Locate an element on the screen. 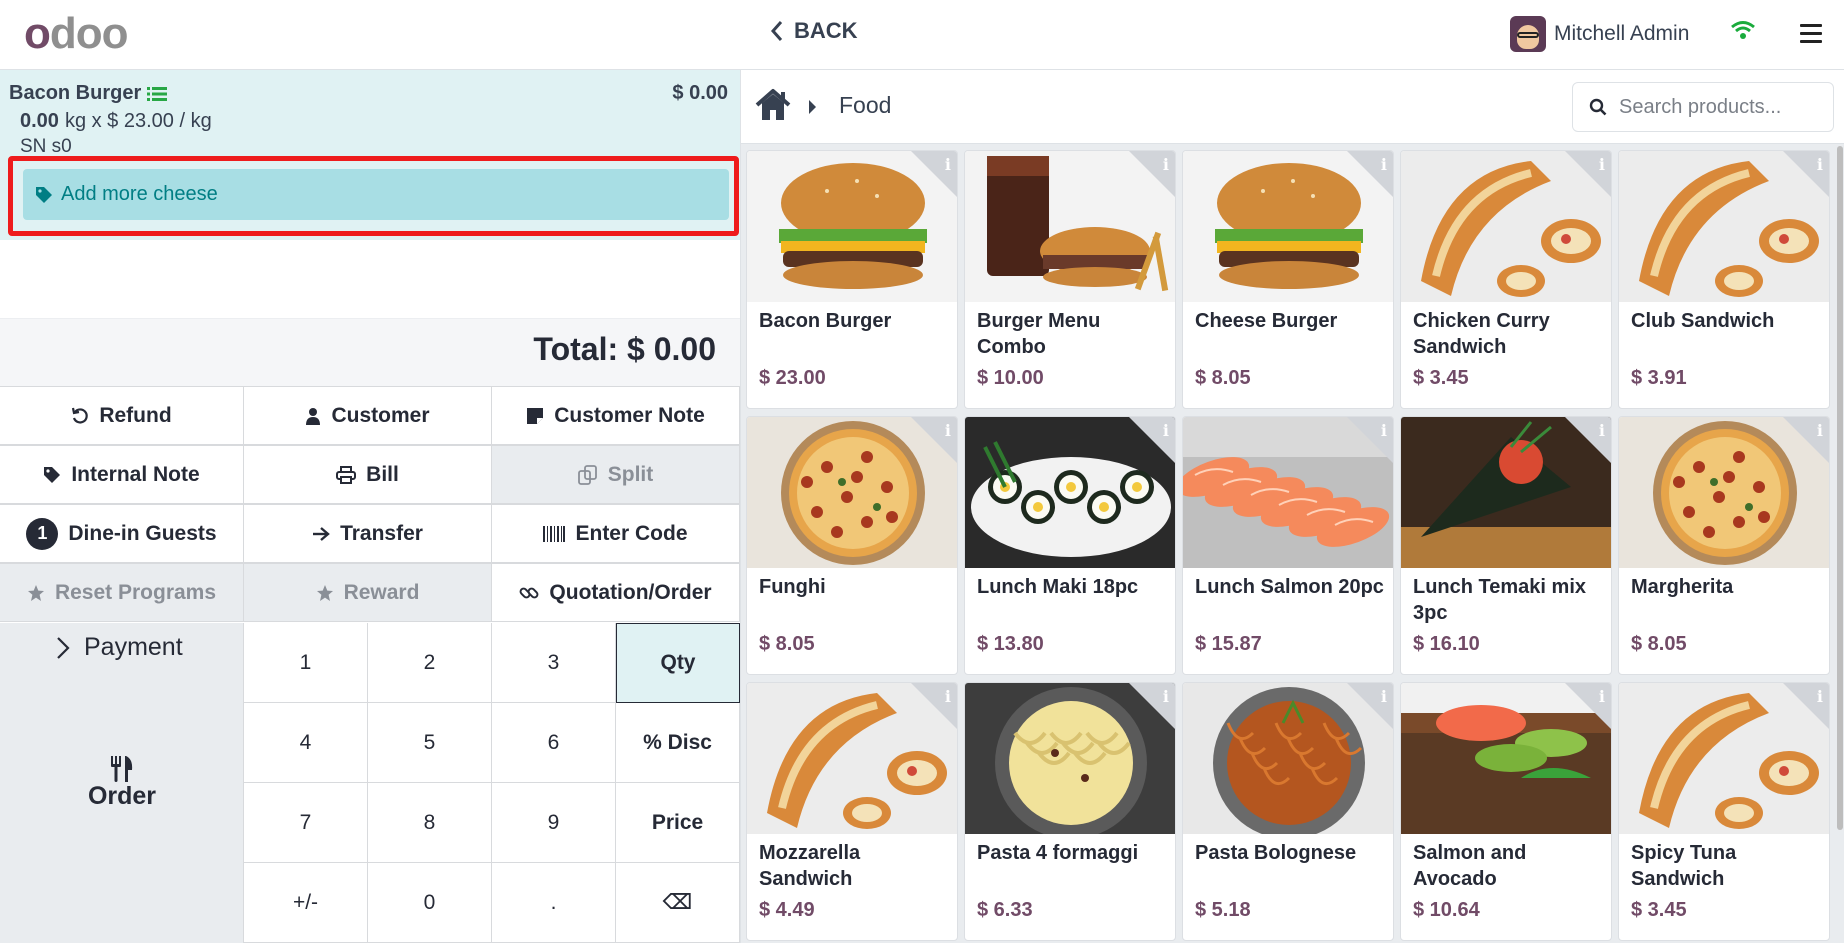 This screenshot has width=1844, height=943. reward-label: Reward is located at coordinates (381, 592).